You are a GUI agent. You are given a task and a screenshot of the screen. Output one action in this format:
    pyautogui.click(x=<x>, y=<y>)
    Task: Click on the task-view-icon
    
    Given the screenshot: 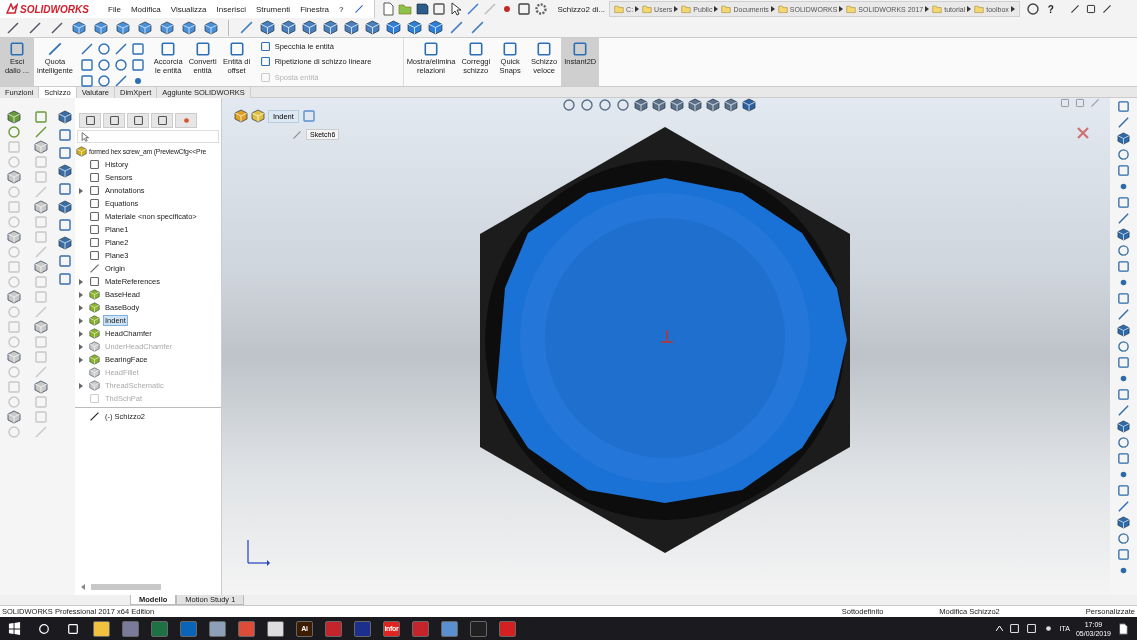 What is the action you would take?
    pyautogui.click(x=72, y=628)
    